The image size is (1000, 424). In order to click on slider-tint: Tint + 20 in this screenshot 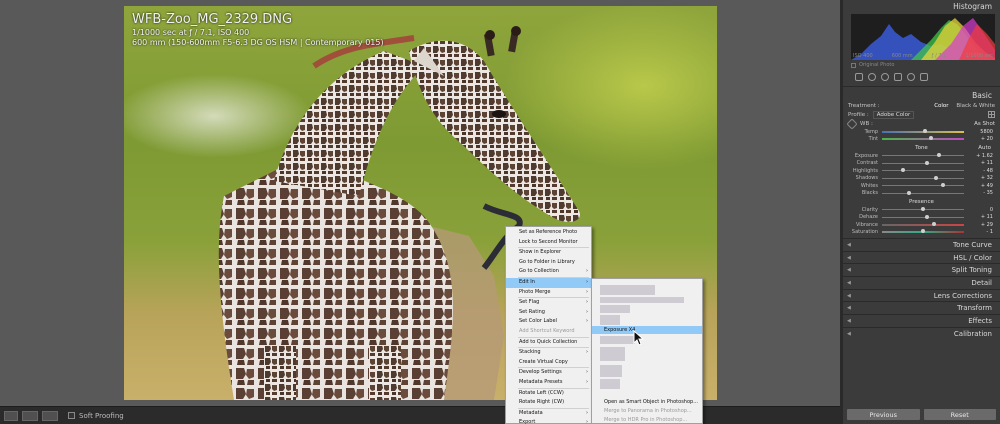, I will do `click(921, 140)`.